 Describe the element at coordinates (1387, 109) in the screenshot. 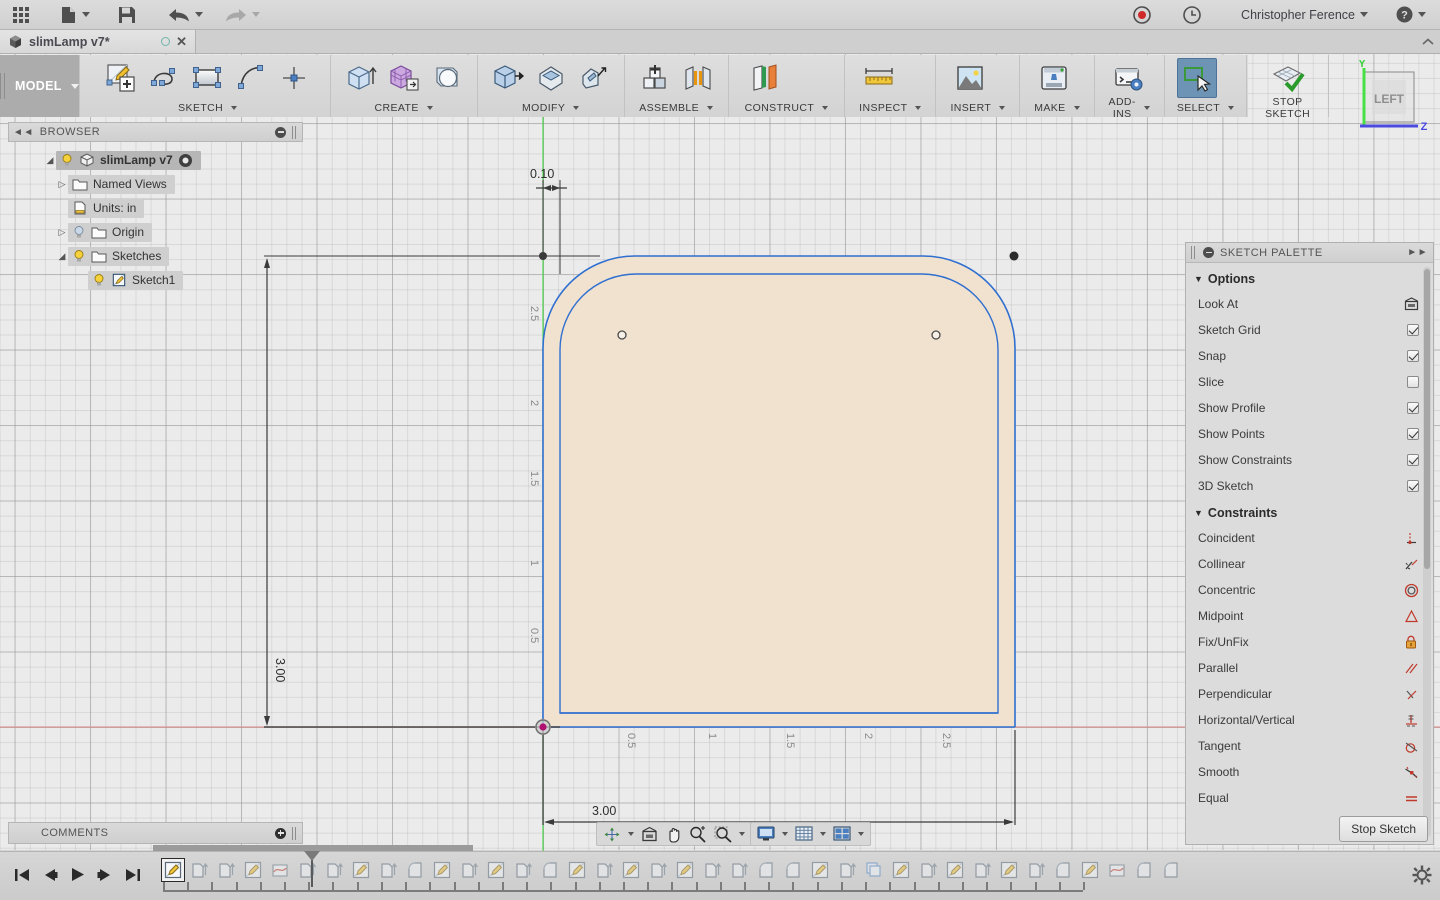

I see `view-cube: LEFT Y Z` at that location.